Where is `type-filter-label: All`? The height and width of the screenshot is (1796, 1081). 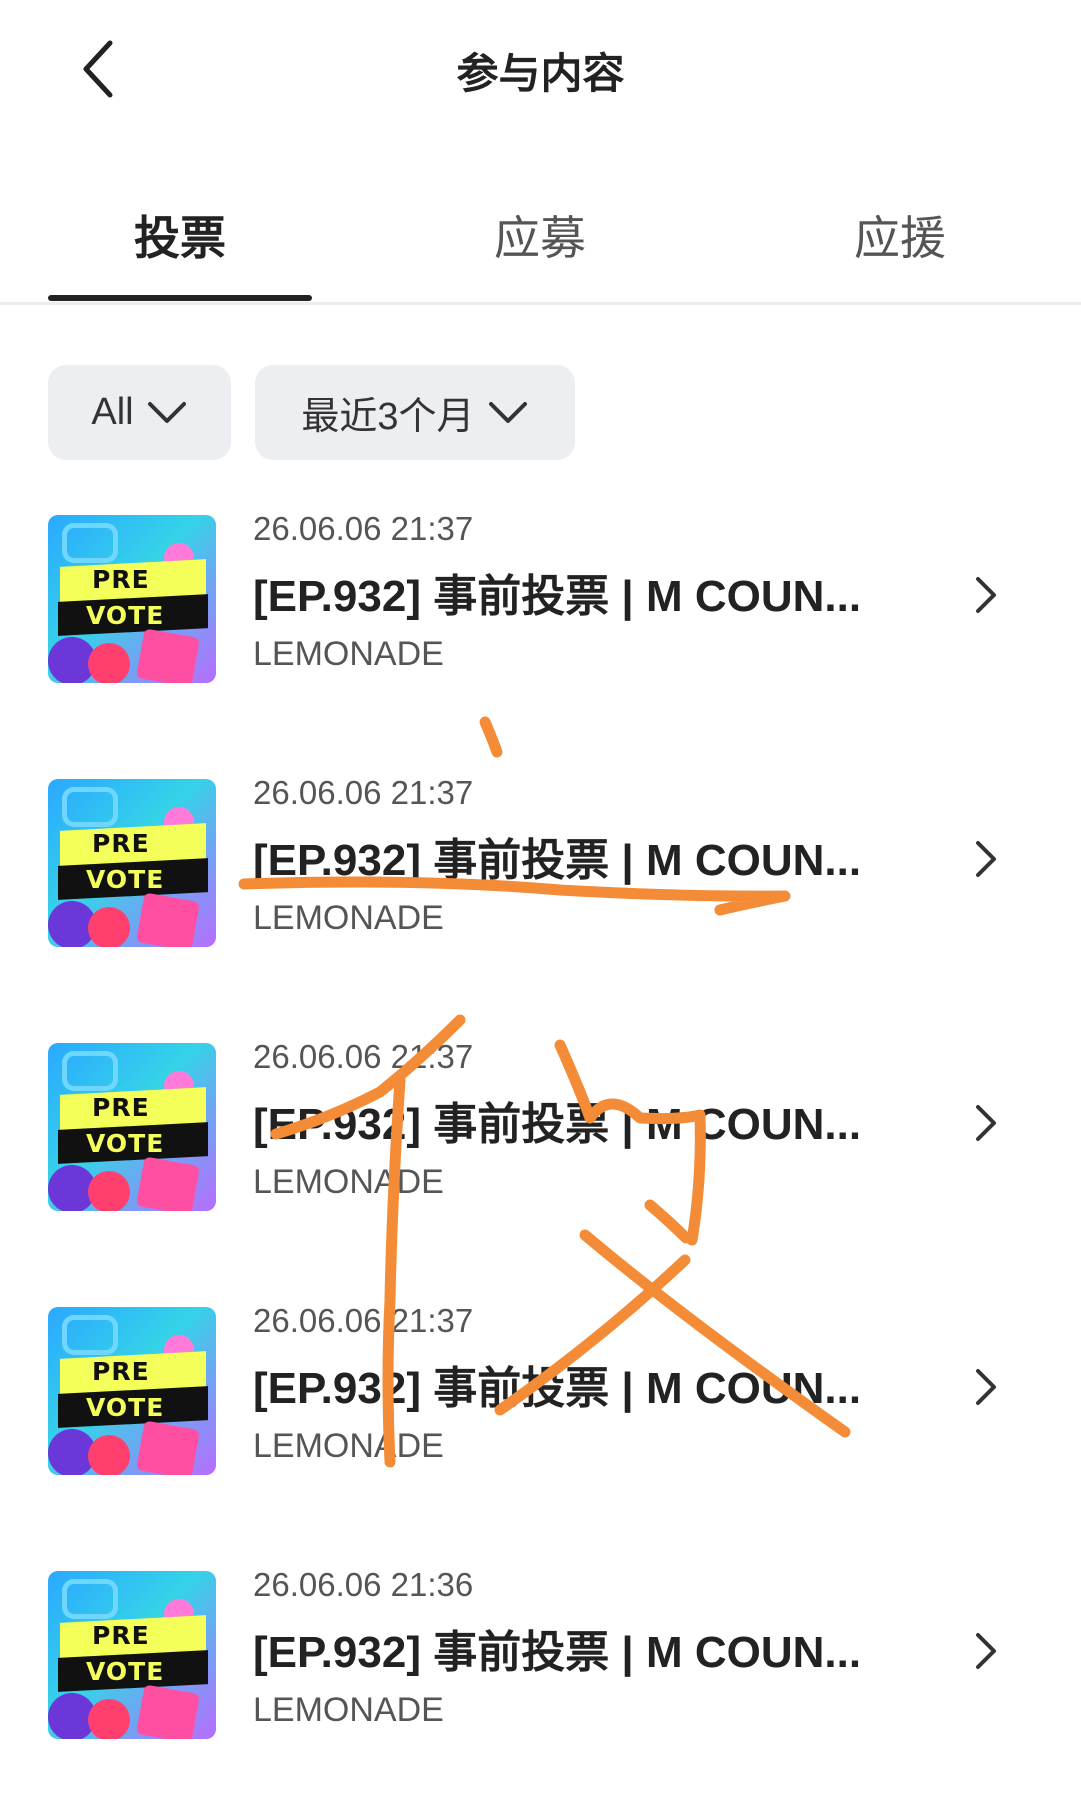
type-filter-label: All is located at coordinates (112, 412).